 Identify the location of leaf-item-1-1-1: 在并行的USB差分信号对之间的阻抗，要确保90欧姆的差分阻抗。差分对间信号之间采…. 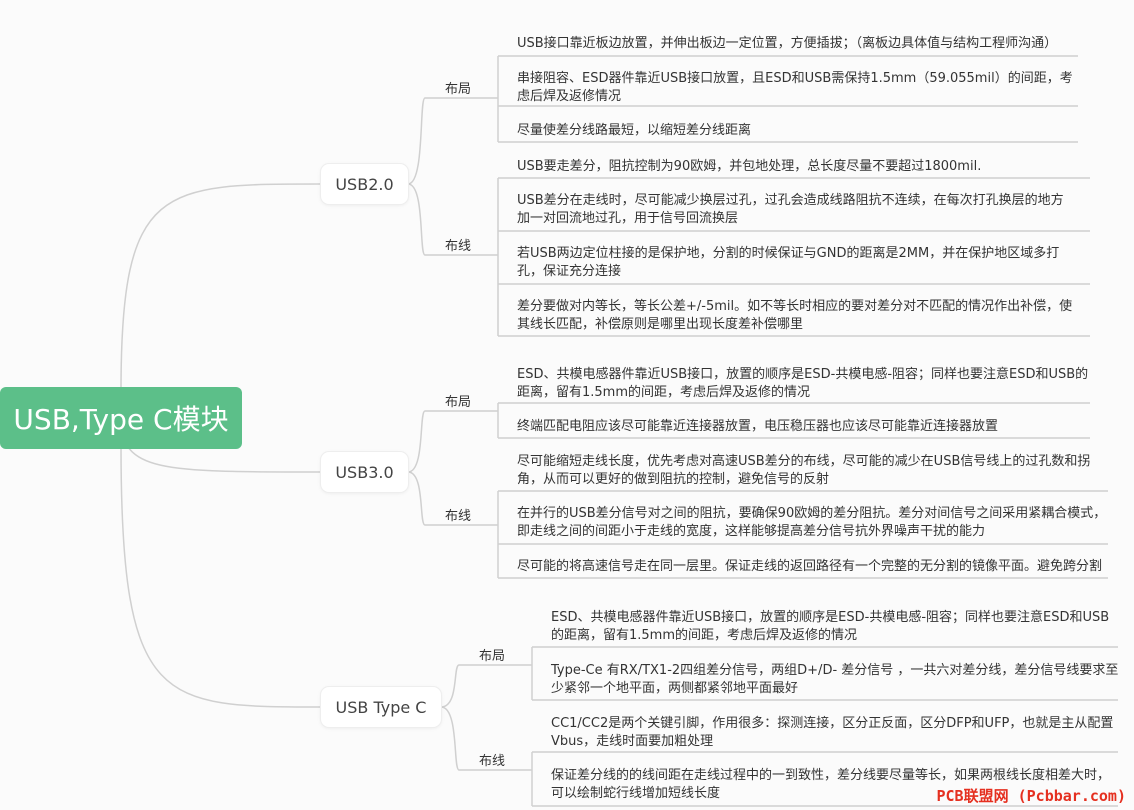
(811, 523).